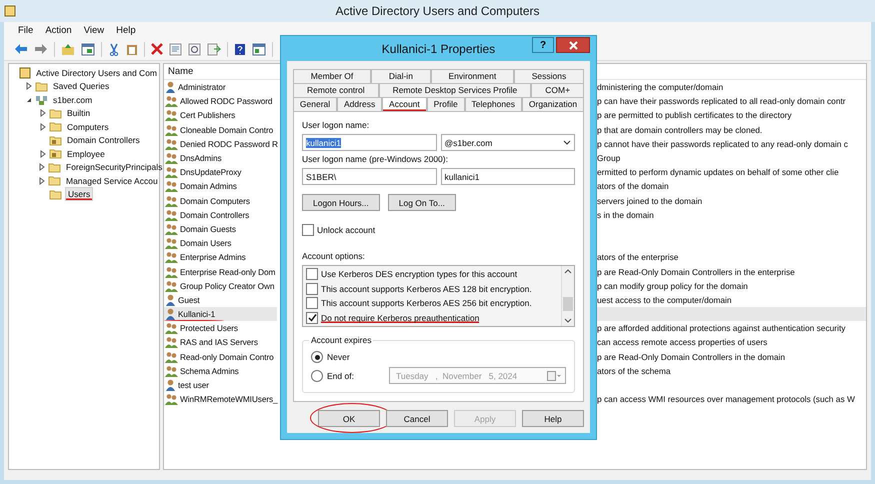 The height and width of the screenshot is (484, 875). I want to click on folder-icon, so click(41, 86).